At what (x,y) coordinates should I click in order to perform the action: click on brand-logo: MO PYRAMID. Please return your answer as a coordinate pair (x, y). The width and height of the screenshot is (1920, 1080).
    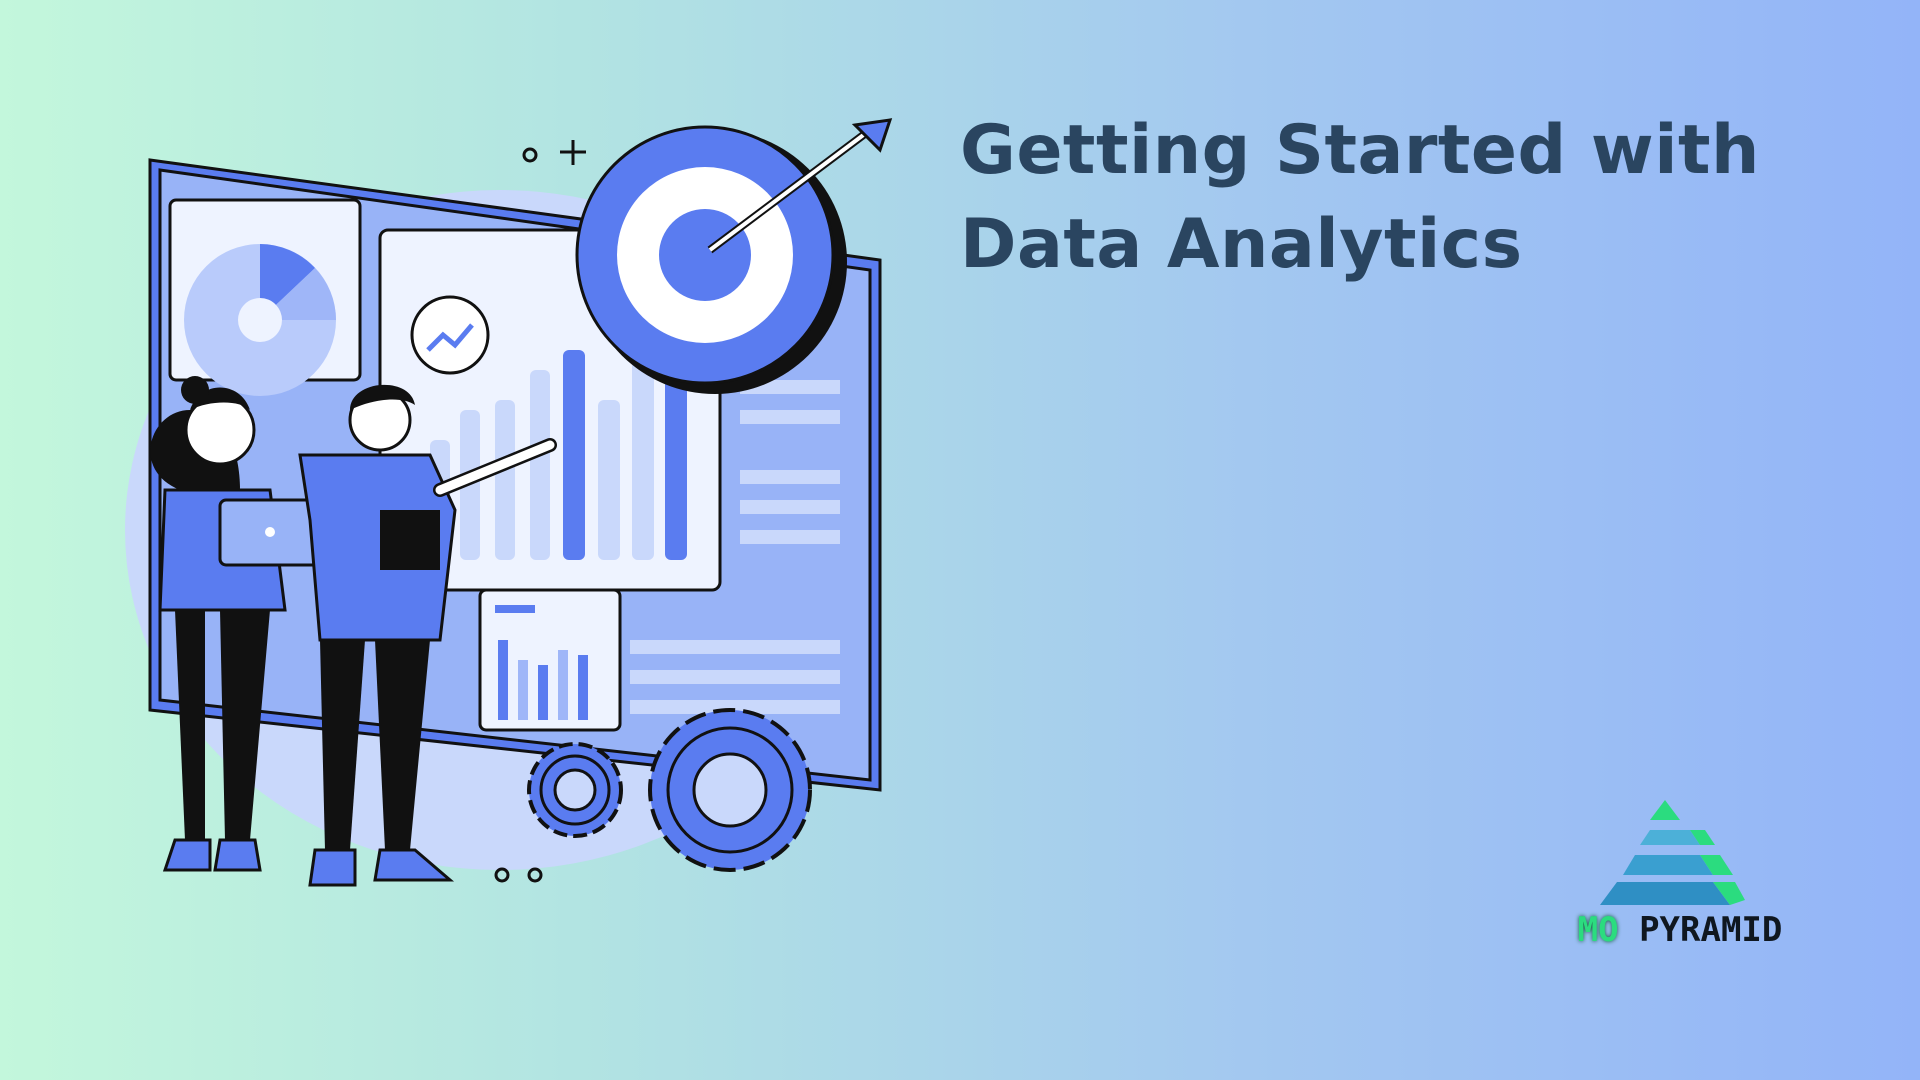
    Looking at the image, I should click on (1680, 880).